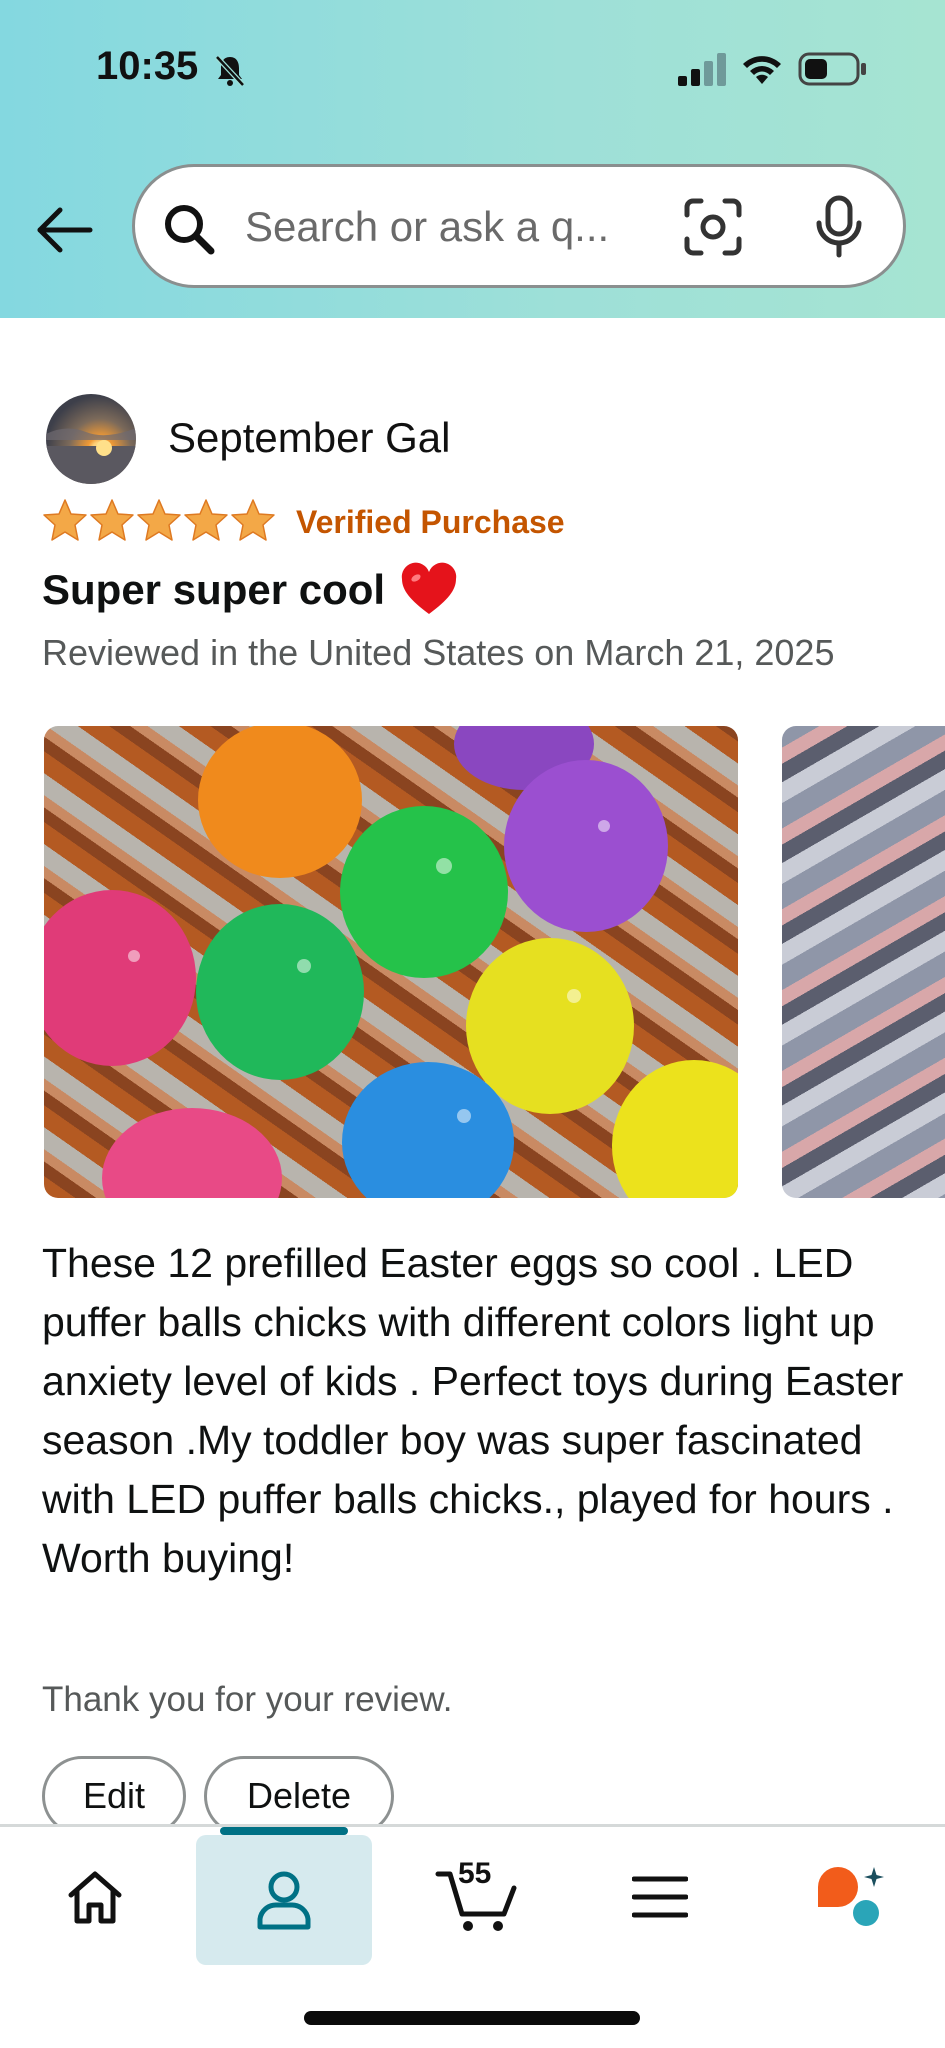 Image resolution: width=945 pixels, height=2048 pixels. Describe the element at coordinates (702, 69) in the screenshot. I see `cellular-signal-icon` at that location.